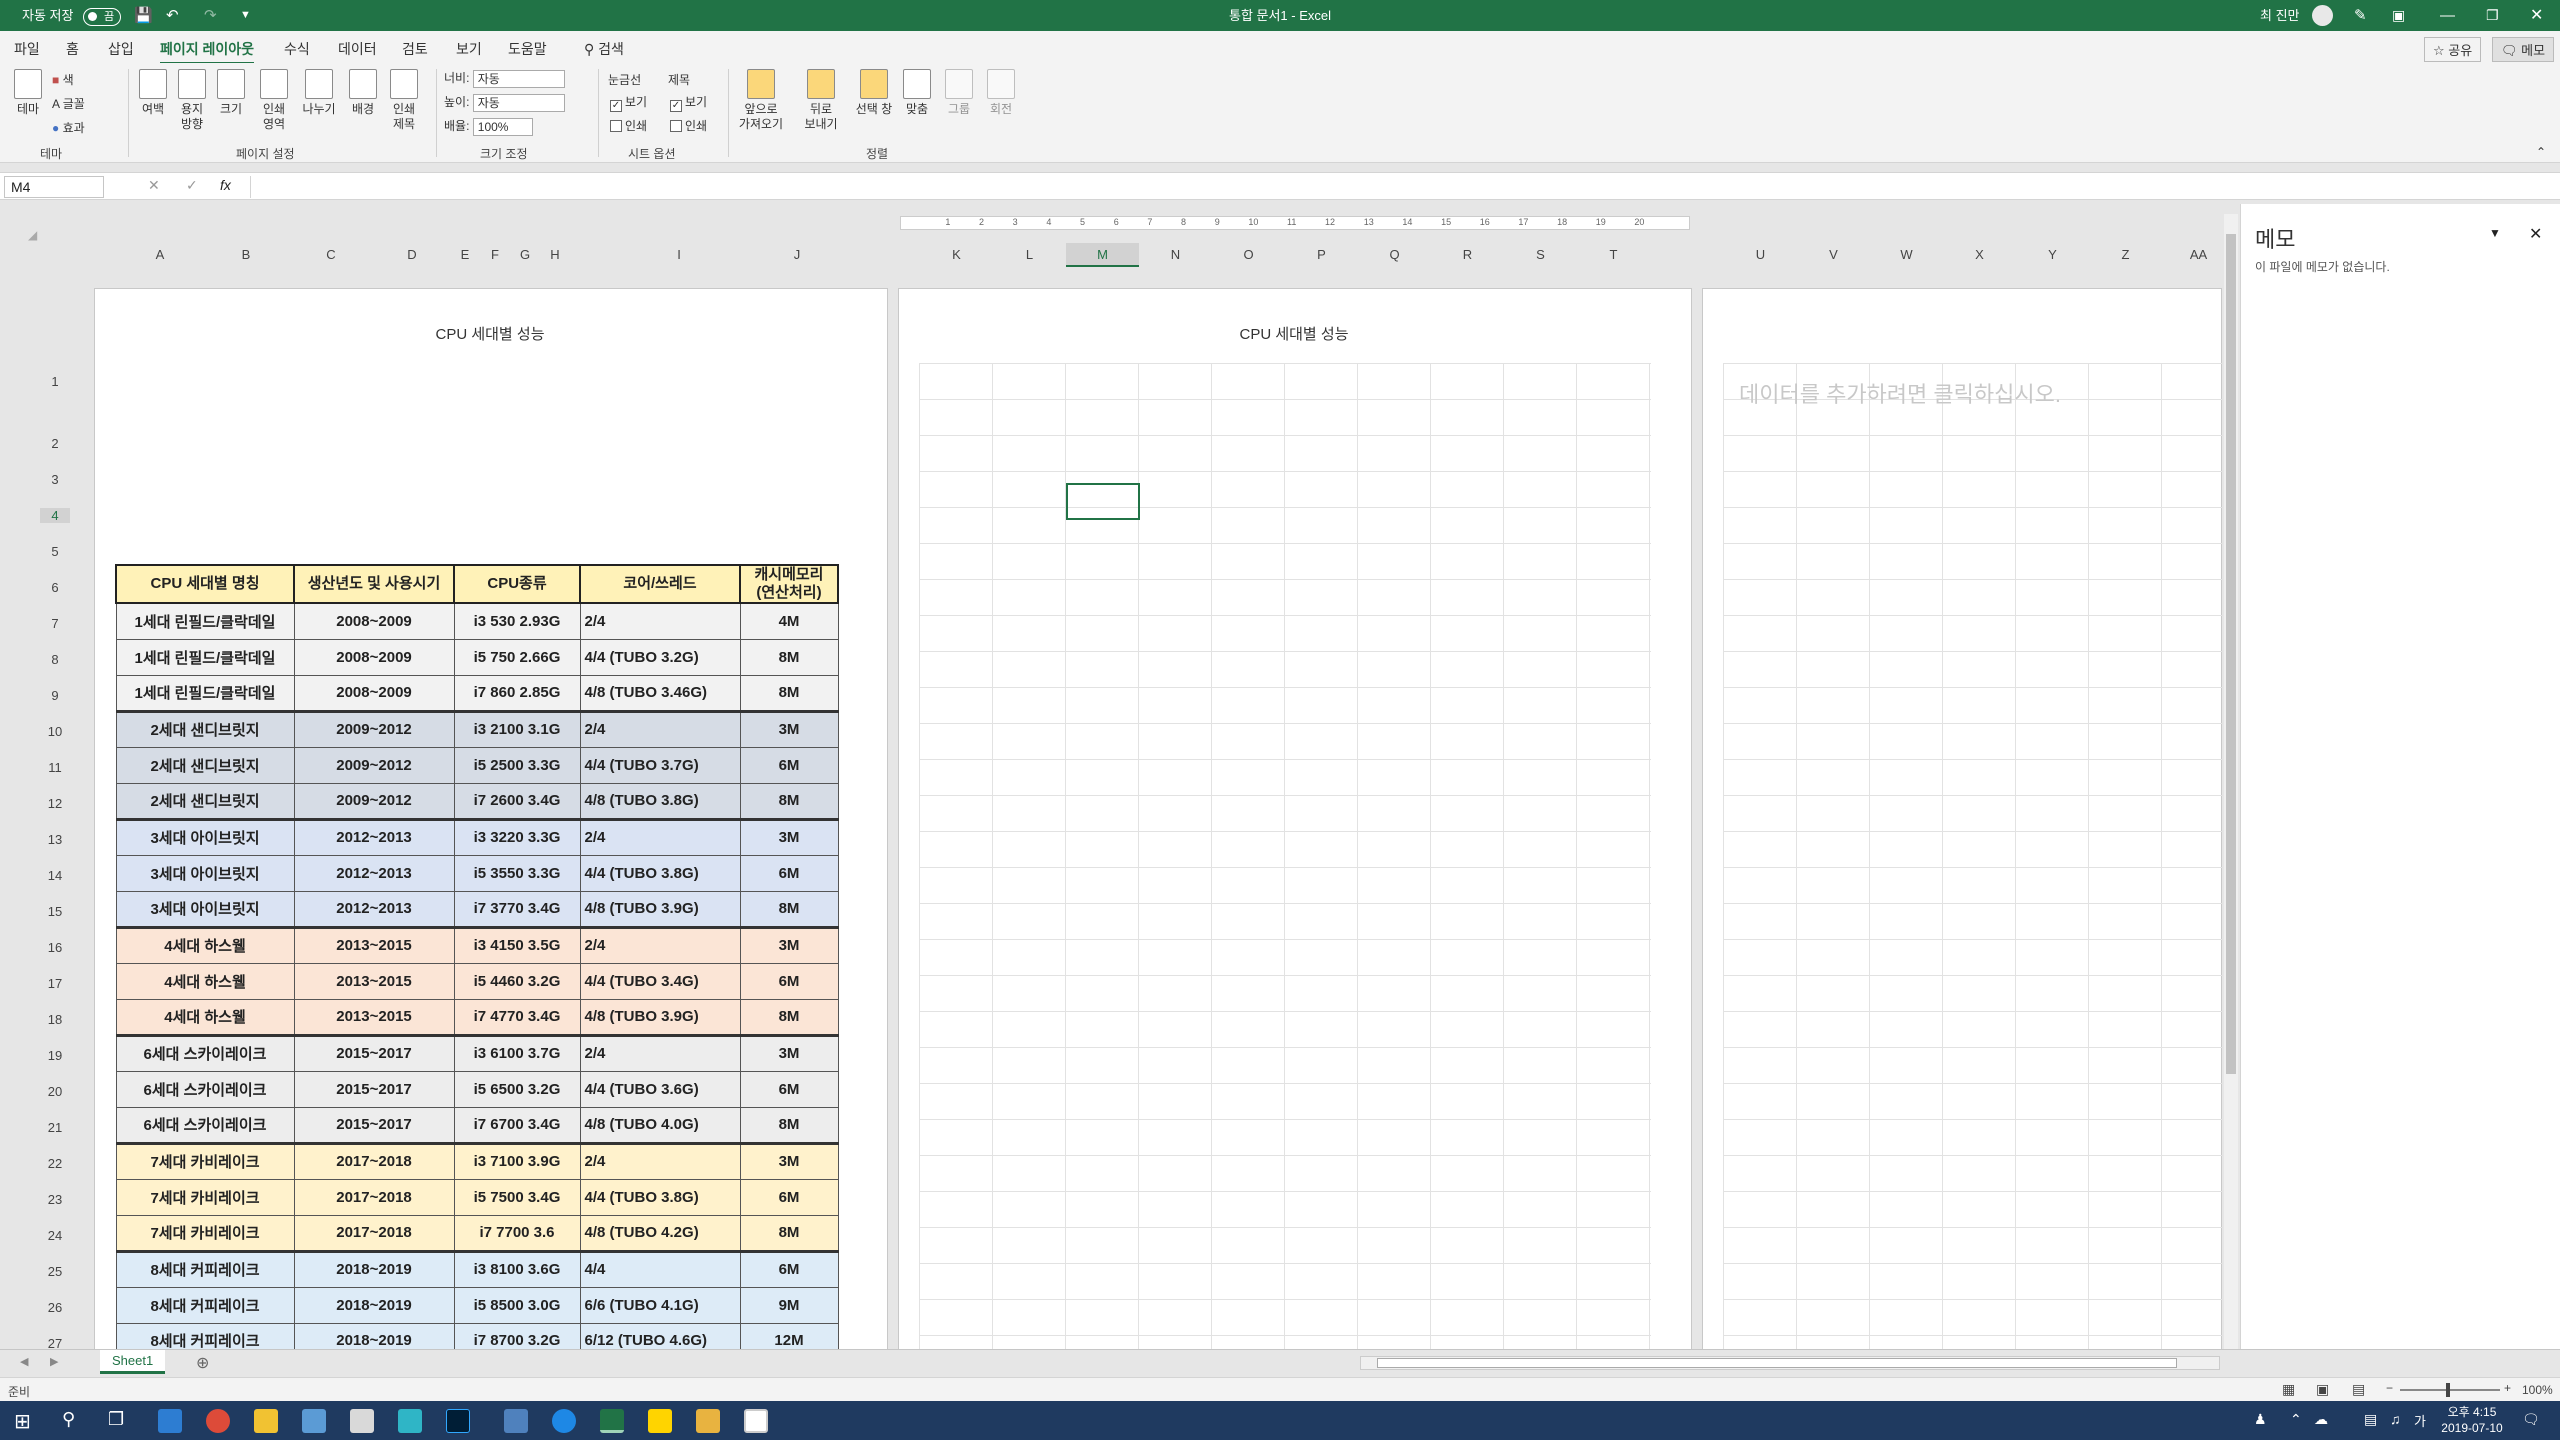 The height and width of the screenshot is (1440, 2560). I want to click on insert-function-icon: fx, so click(225, 185).